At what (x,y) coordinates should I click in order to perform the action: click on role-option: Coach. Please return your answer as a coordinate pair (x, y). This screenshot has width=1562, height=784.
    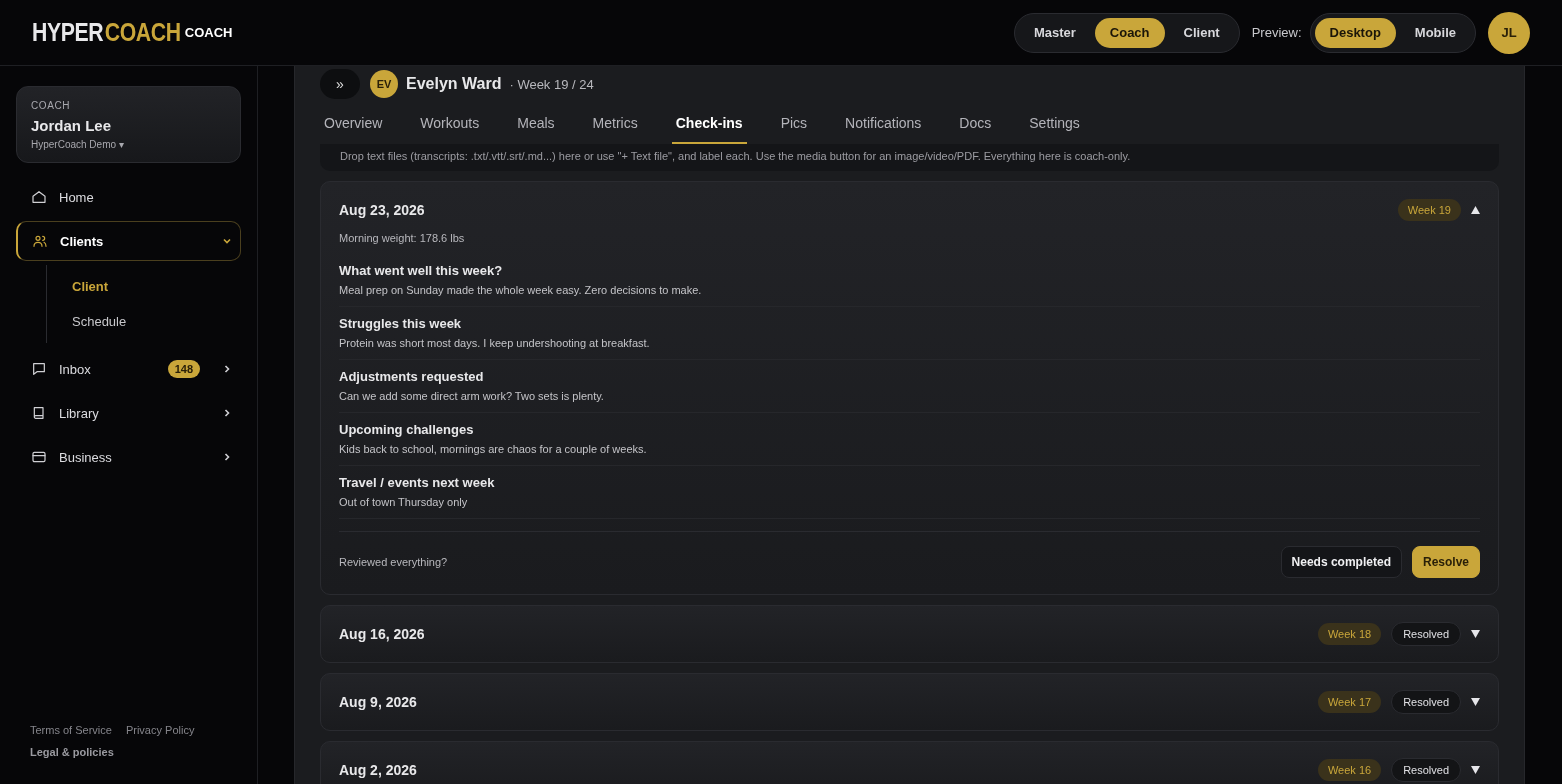
    Looking at the image, I should click on (1129, 32).